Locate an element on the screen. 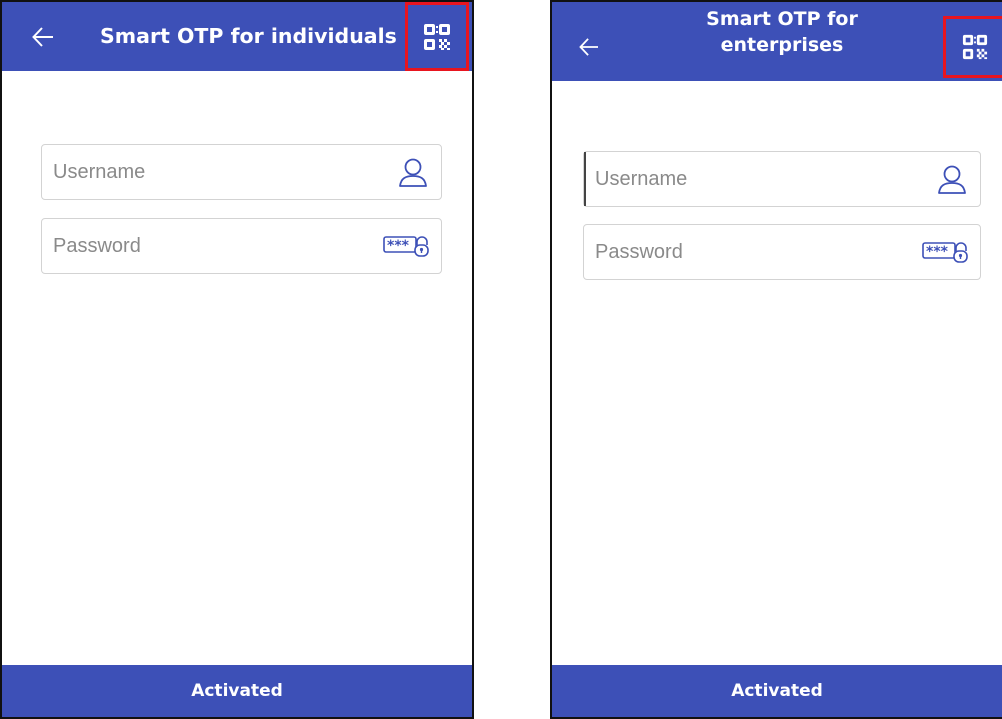  page-title: Smart OTP for individuals is located at coordinates (248, 36).